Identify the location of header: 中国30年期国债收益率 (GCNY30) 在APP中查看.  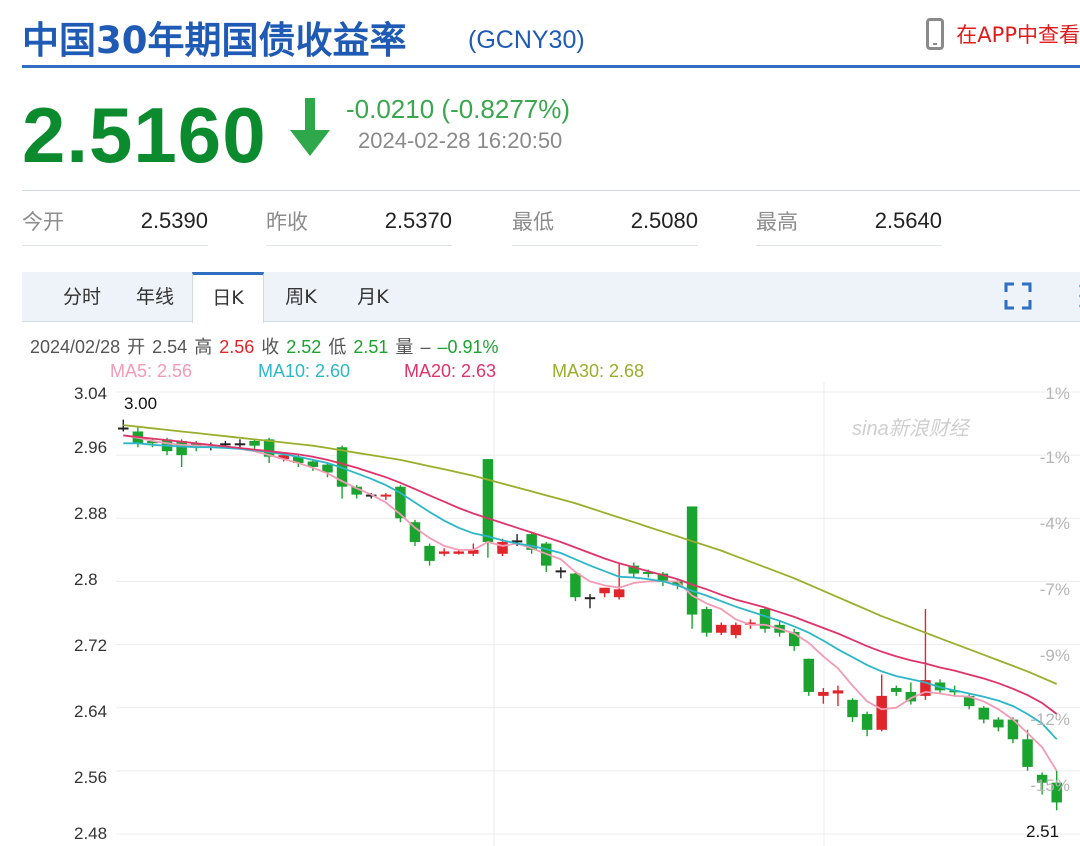
(551, 34).